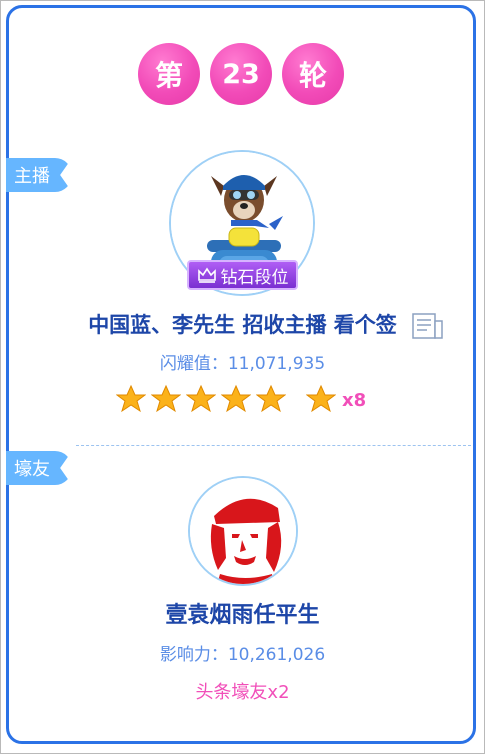 The height and width of the screenshot is (754, 485). I want to click on star-rating: x8, so click(246, 400).